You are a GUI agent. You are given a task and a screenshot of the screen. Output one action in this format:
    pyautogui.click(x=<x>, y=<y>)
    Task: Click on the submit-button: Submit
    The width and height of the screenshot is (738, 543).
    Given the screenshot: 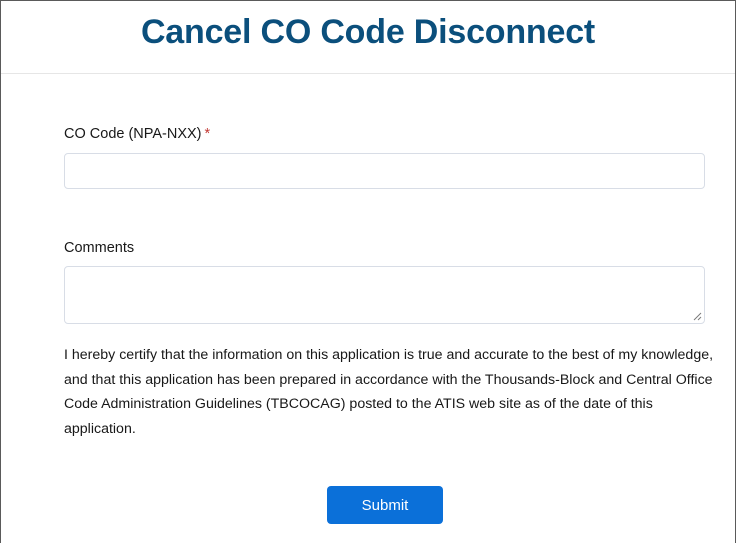 What is the action you would take?
    pyautogui.click(x=385, y=505)
    